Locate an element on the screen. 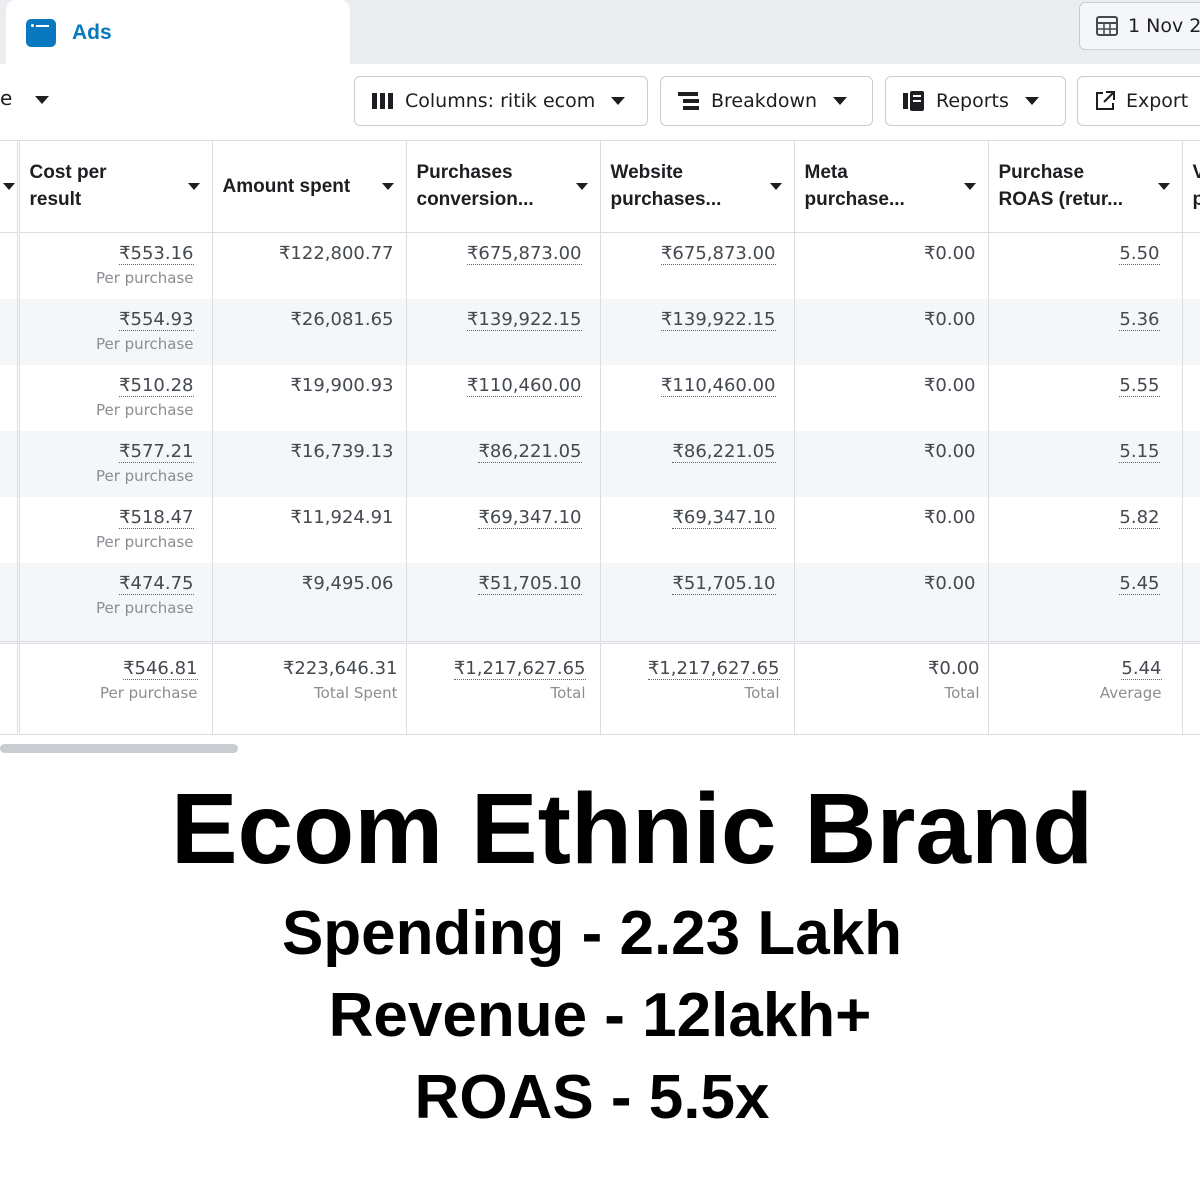 The image size is (1200, 1200). header-line: Cost per is located at coordinates (68, 172).